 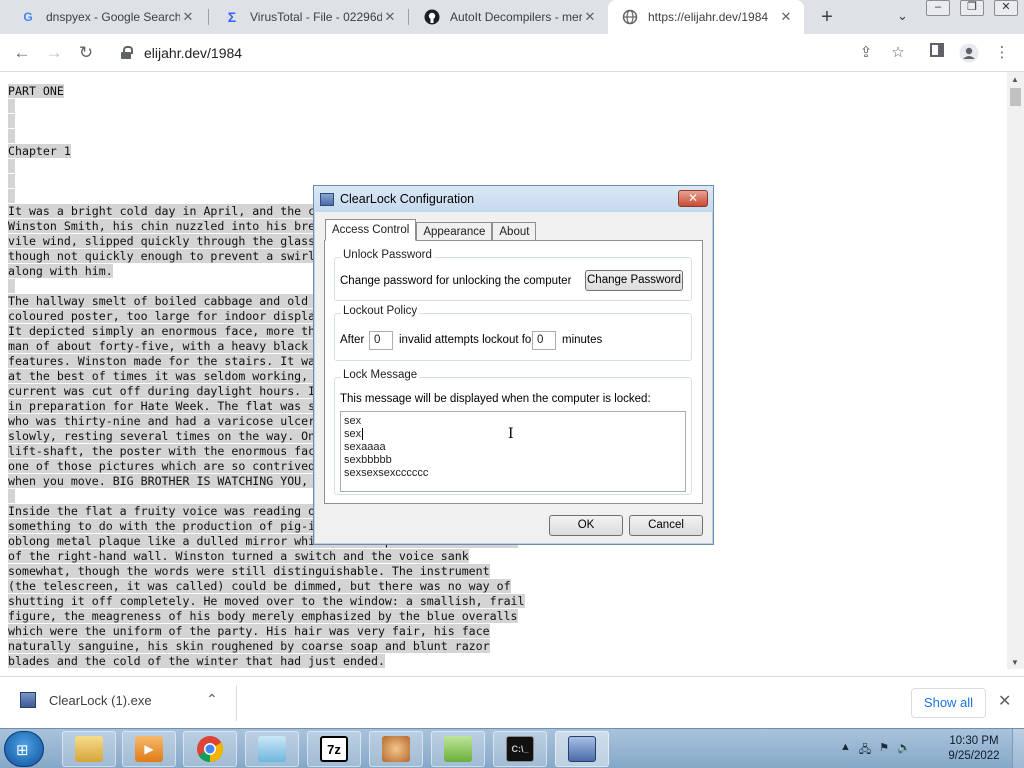 What do you see at coordinates (316, 17) in the screenshot?
I see `tab-title: VirusTotal - File - 02296d` at bounding box center [316, 17].